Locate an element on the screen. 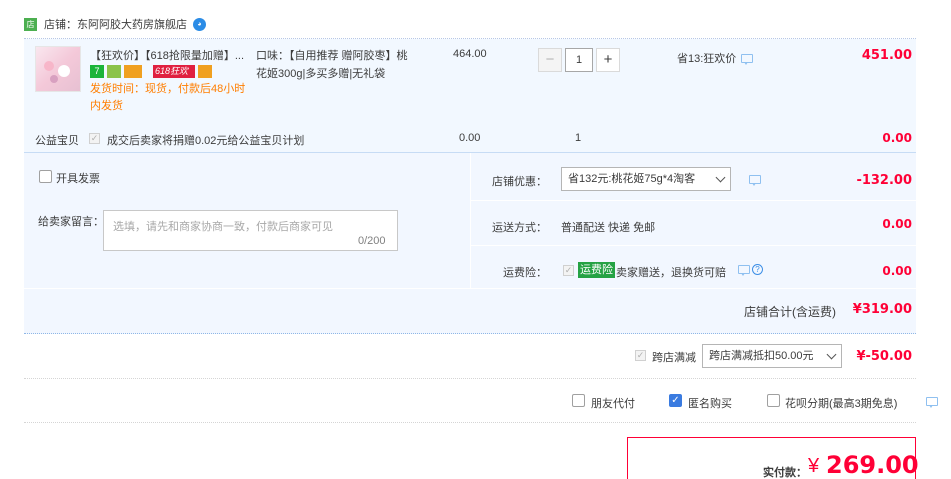 The width and height of the screenshot is (951, 479). cross-store-value: ¥-50.00 is located at coordinates (884, 356).